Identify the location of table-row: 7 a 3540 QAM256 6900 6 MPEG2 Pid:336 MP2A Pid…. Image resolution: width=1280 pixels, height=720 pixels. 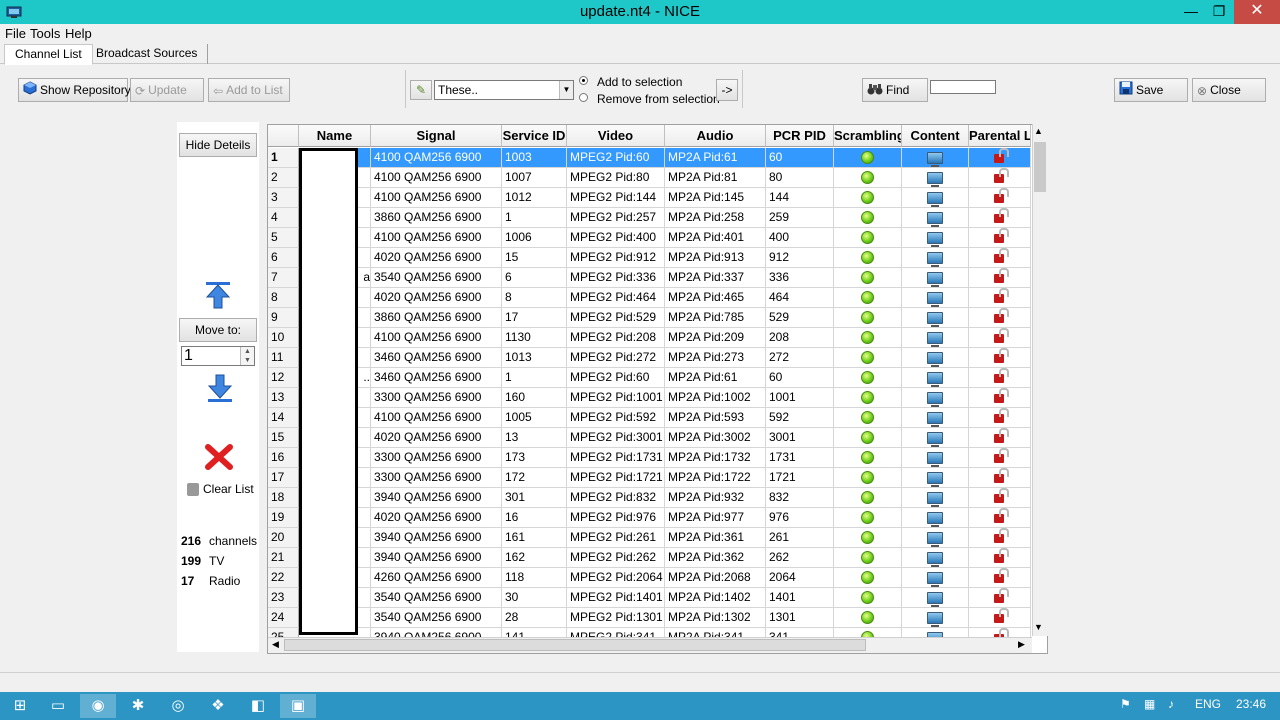
(649, 278).